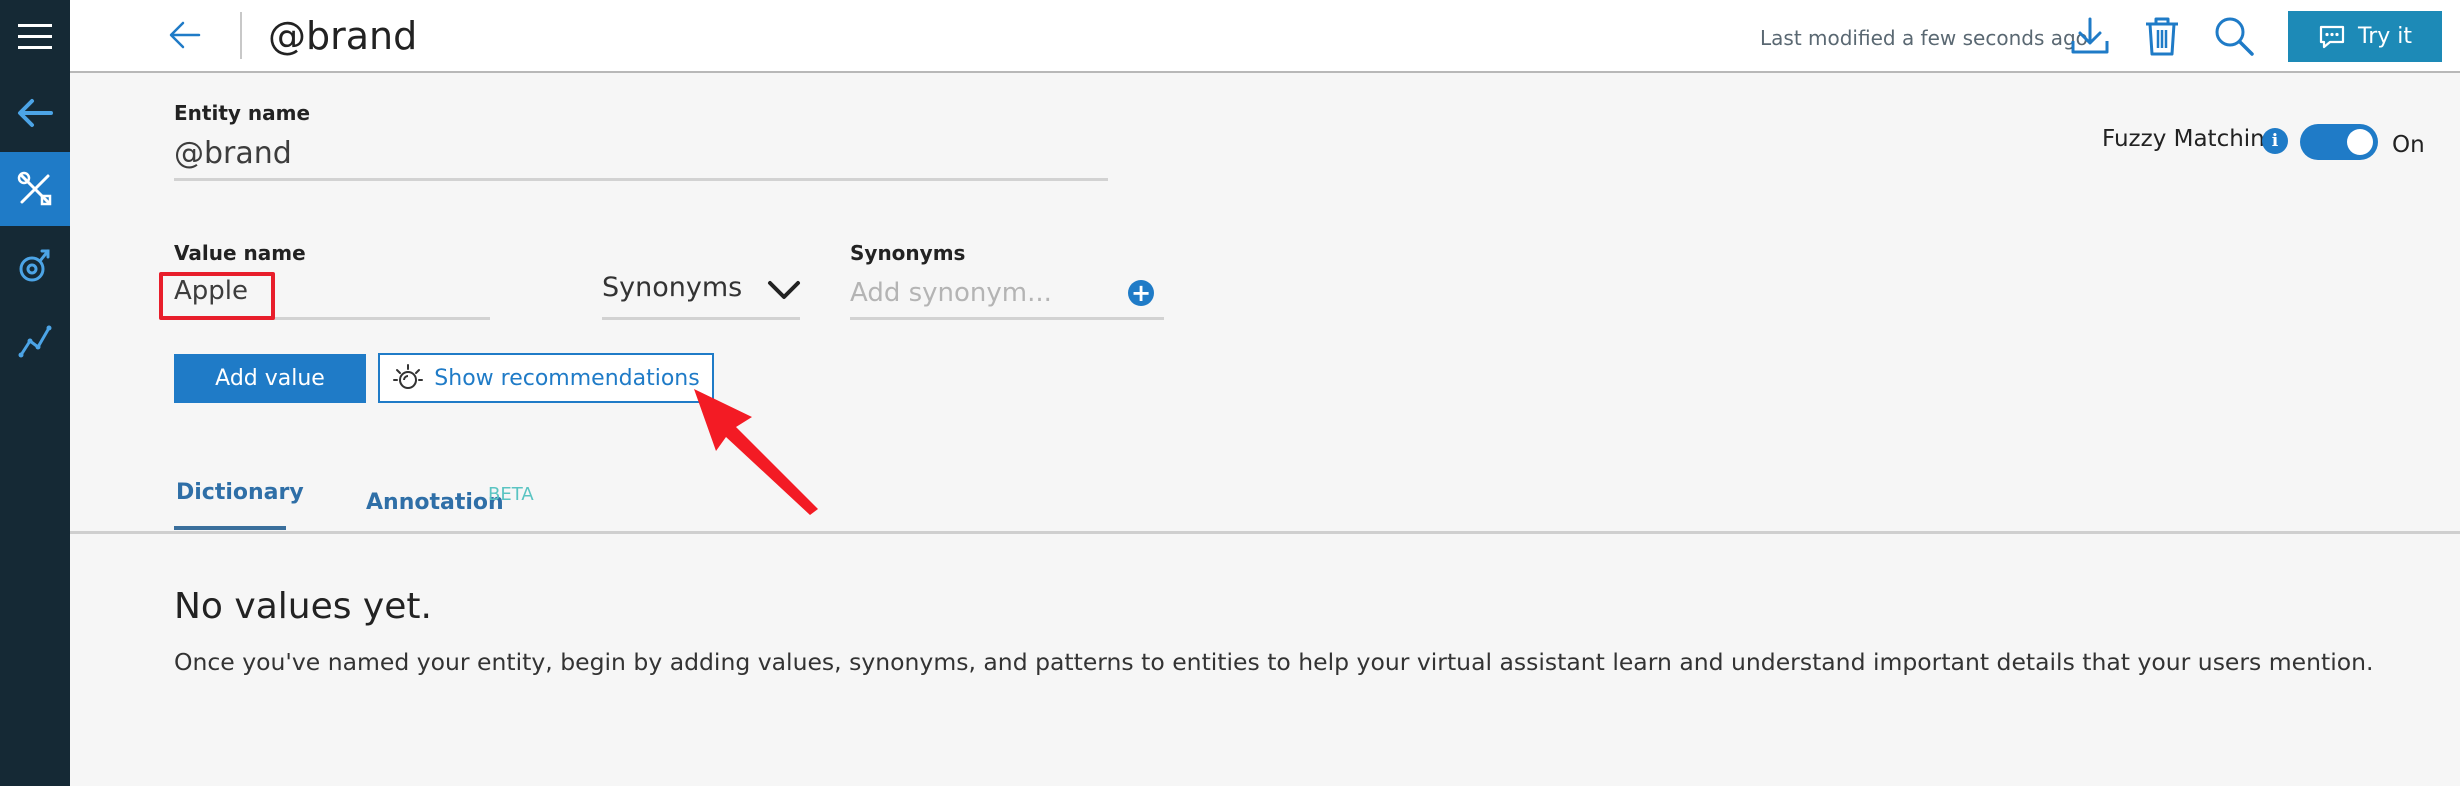  What do you see at coordinates (2408, 145) in the screenshot?
I see `fuzzy-matching-state: On` at bounding box center [2408, 145].